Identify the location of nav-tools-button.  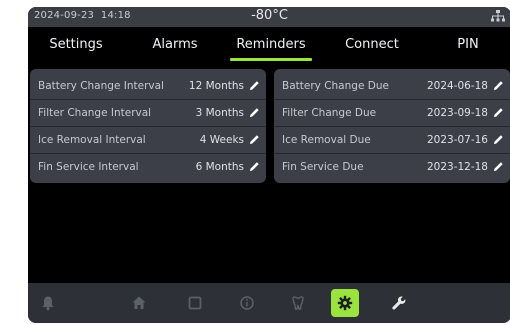
(399, 303).